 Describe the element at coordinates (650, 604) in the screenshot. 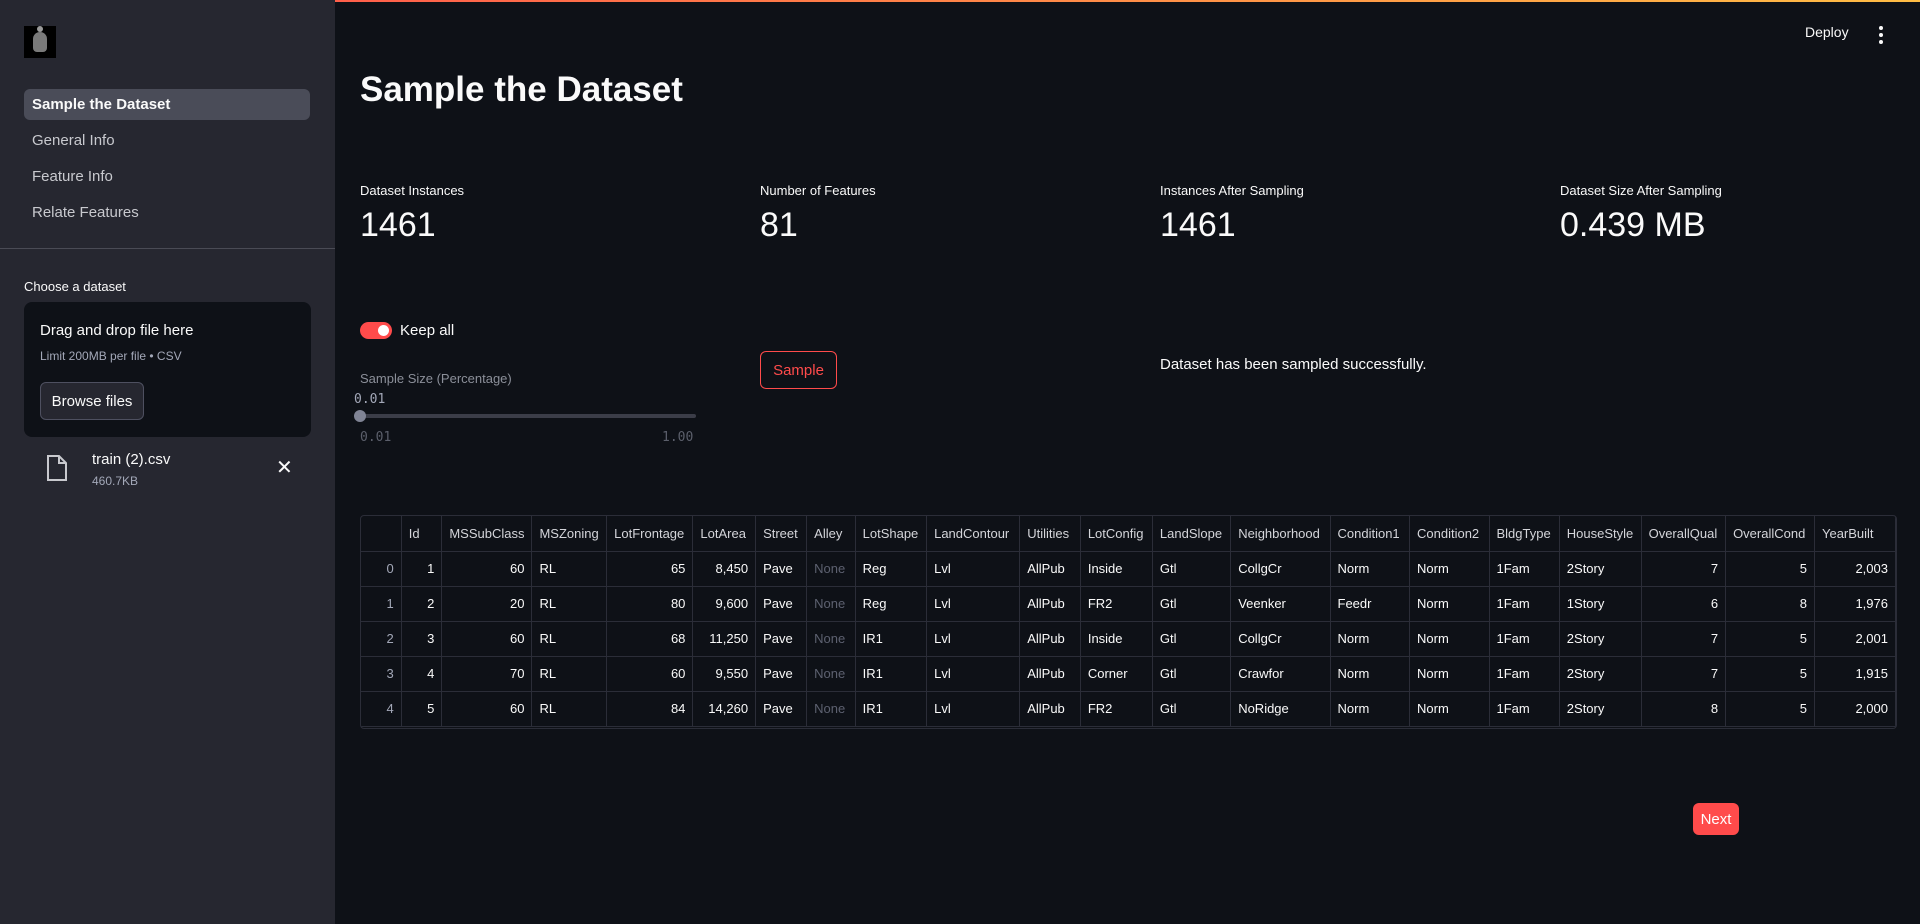

I see `table-cell: 80` at that location.